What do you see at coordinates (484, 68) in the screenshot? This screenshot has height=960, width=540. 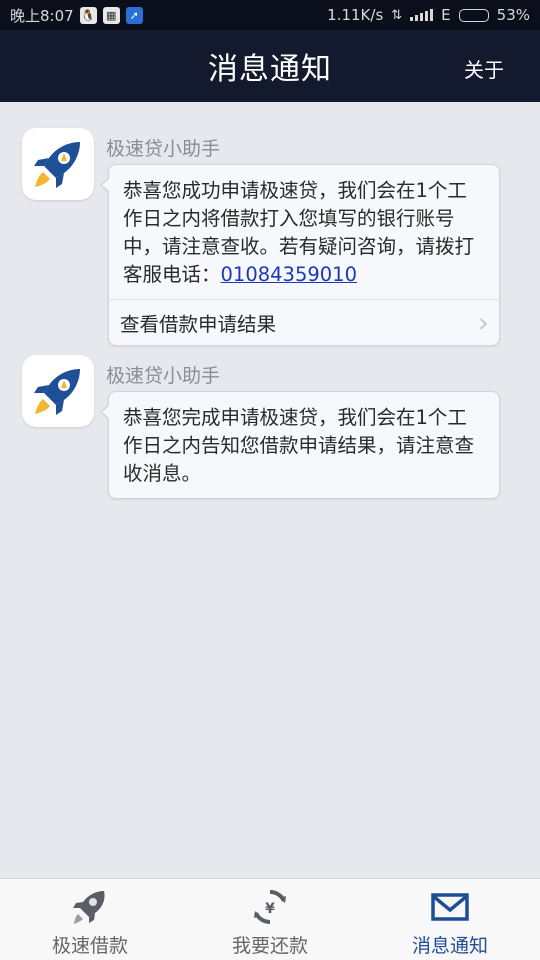 I see `about-button: 关于` at bounding box center [484, 68].